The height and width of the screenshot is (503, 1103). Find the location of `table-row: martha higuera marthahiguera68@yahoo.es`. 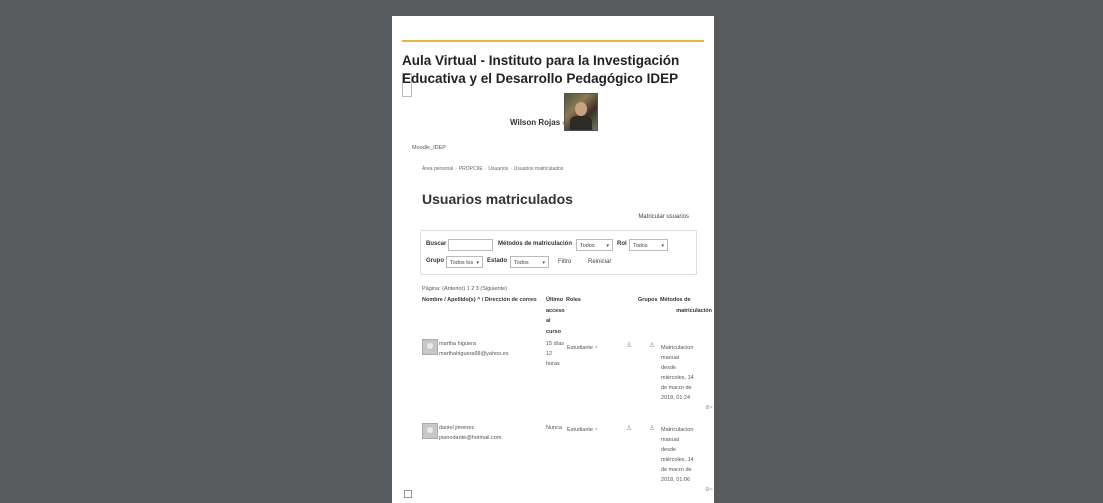

table-row: martha higuera marthahiguera68@yahoo.es is located at coordinates (474, 349).